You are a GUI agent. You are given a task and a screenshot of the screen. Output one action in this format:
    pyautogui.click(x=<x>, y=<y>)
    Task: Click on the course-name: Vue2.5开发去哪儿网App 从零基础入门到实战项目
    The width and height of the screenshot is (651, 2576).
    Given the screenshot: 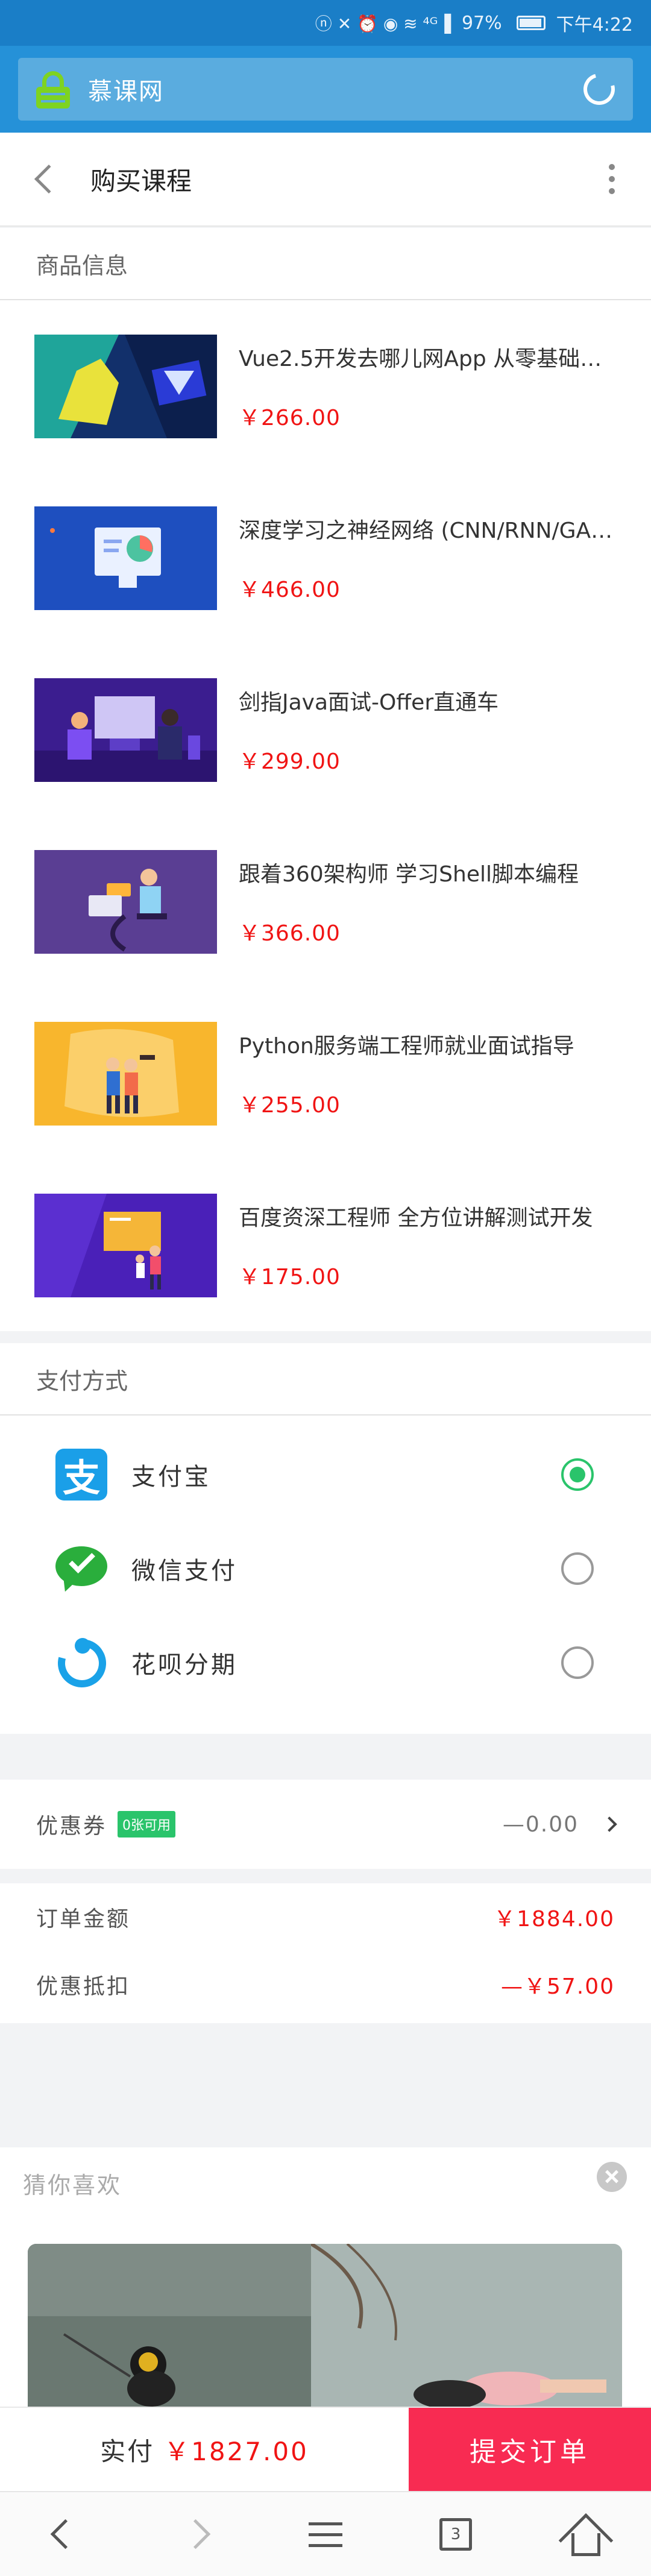 What is the action you would take?
    pyautogui.click(x=427, y=358)
    